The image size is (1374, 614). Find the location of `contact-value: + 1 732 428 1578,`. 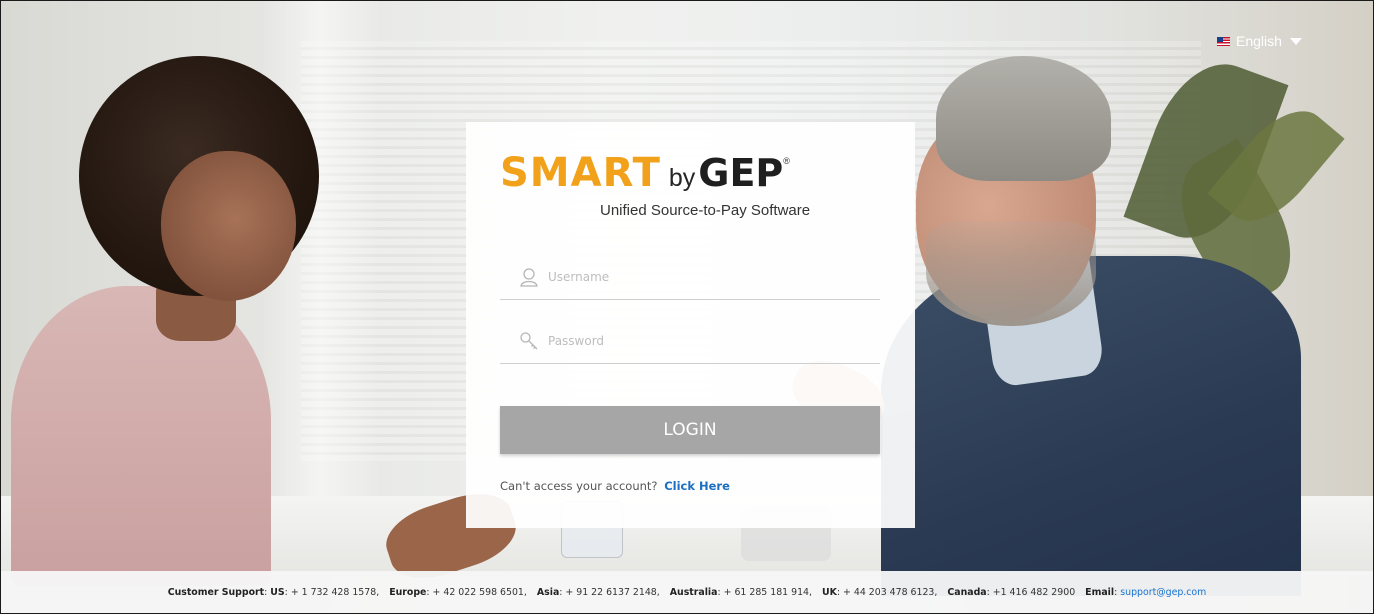

contact-value: + 1 732 428 1578, is located at coordinates (335, 592).